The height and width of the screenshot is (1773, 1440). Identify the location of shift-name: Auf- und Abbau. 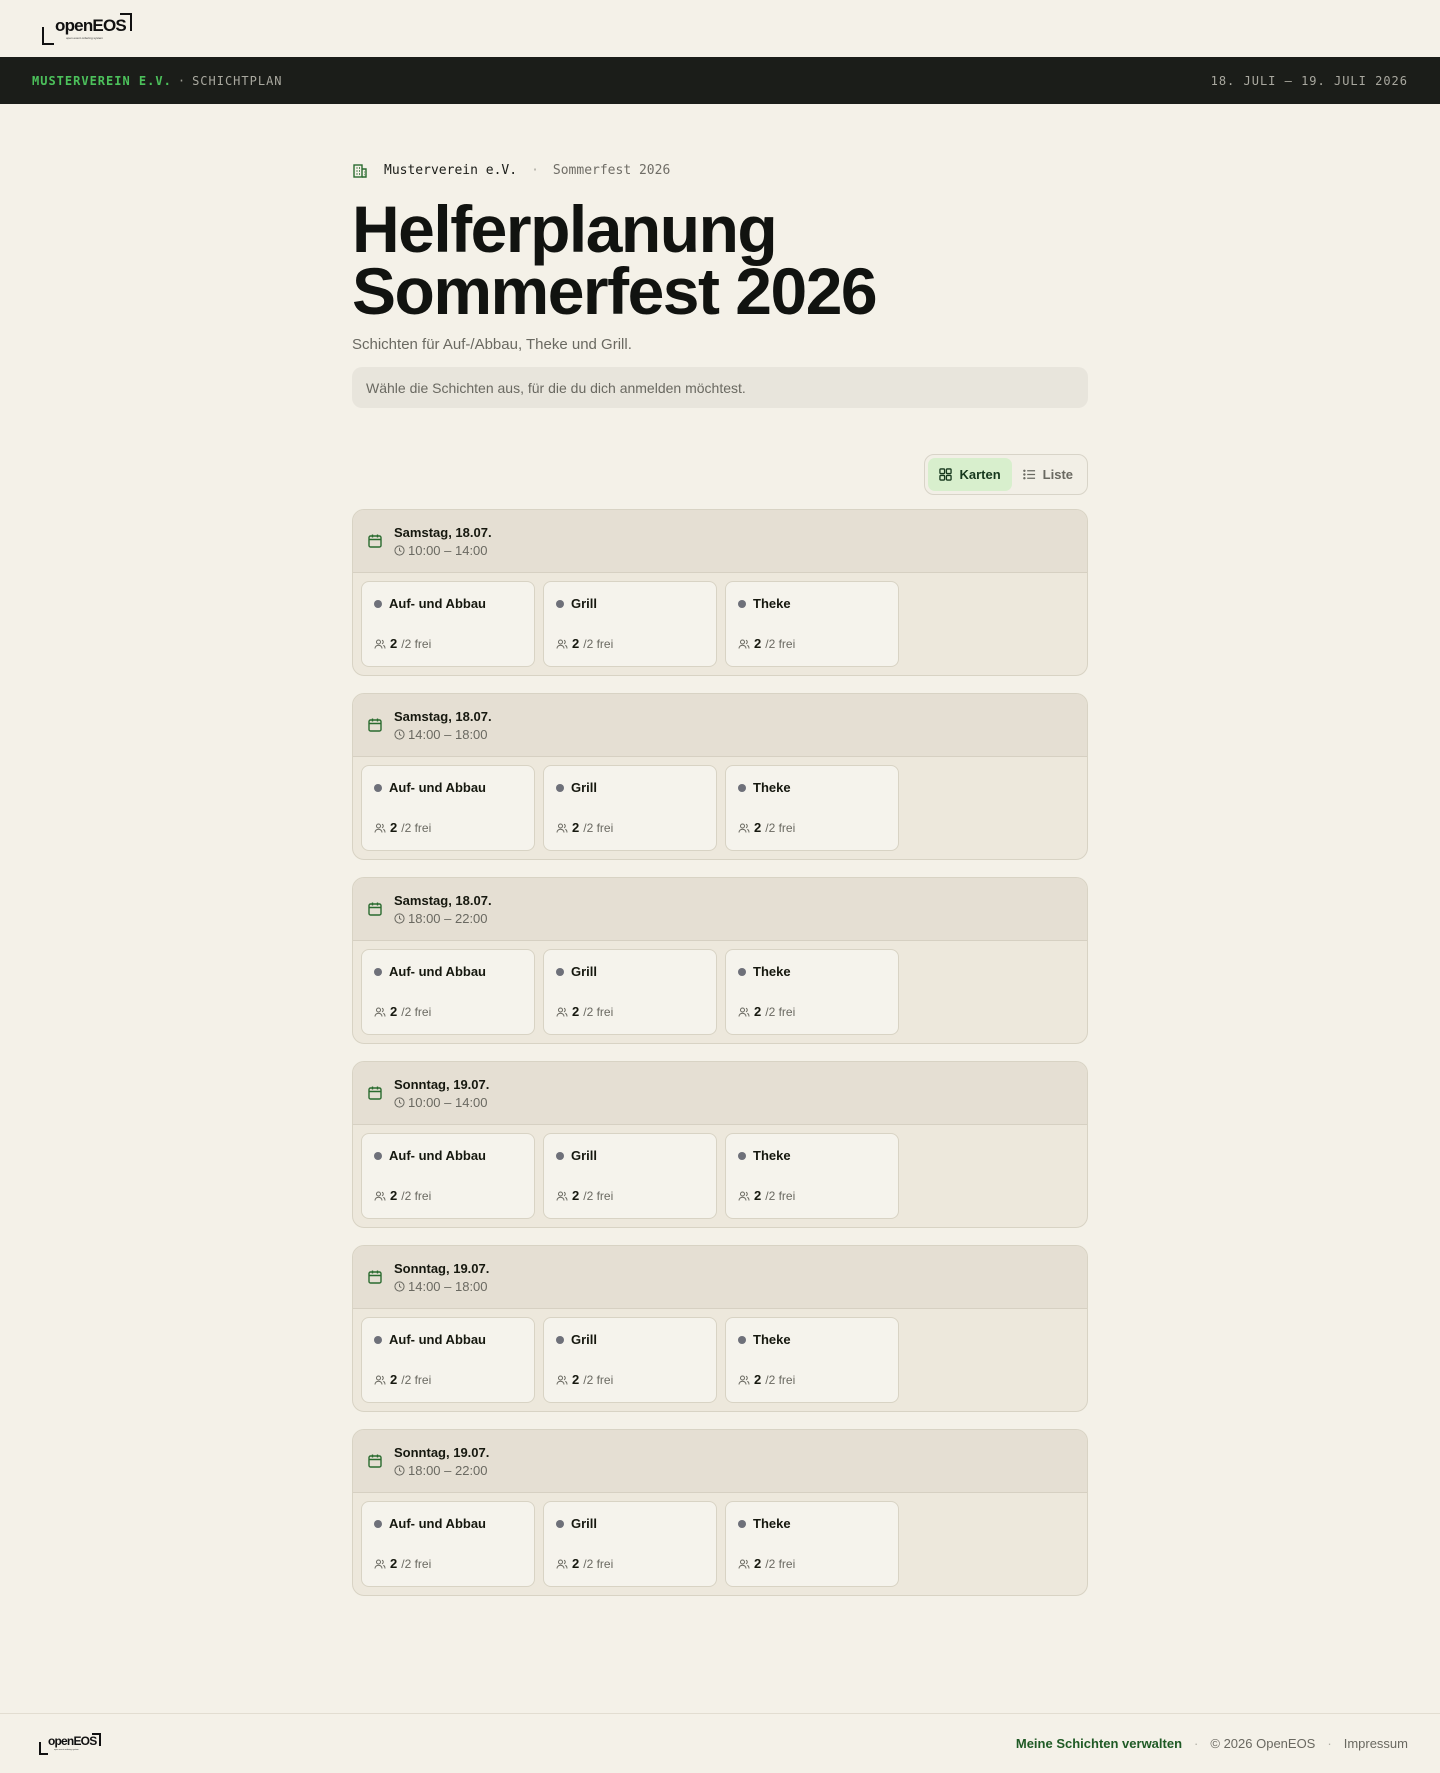
(437, 787).